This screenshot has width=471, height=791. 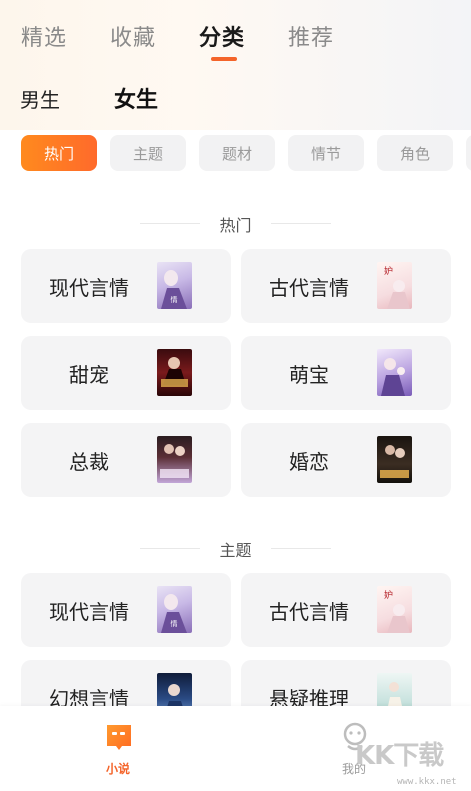 I want to click on watermark-url: www.kkx.net, so click(x=427, y=782).